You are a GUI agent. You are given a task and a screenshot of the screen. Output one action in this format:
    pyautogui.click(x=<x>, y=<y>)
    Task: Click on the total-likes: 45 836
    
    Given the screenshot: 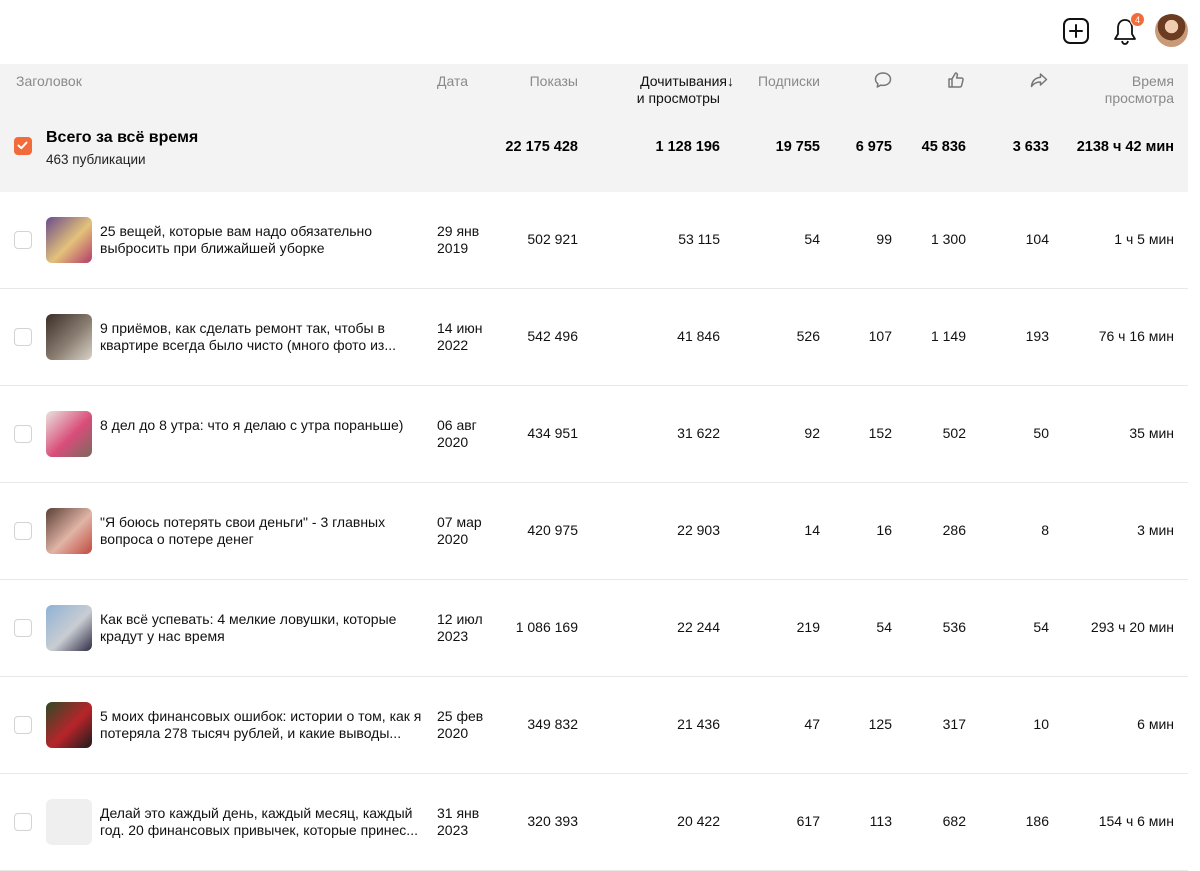 What is the action you would take?
    pyautogui.click(x=943, y=147)
    